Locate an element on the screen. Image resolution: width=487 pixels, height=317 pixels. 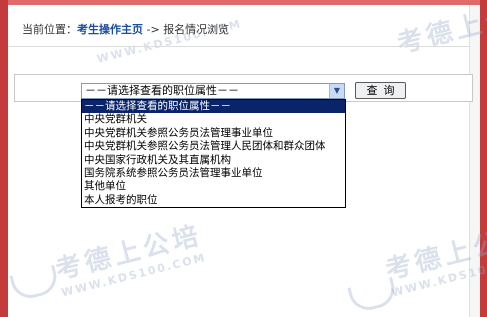
select-option: 中央党群机关 is located at coordinates (213, 119).